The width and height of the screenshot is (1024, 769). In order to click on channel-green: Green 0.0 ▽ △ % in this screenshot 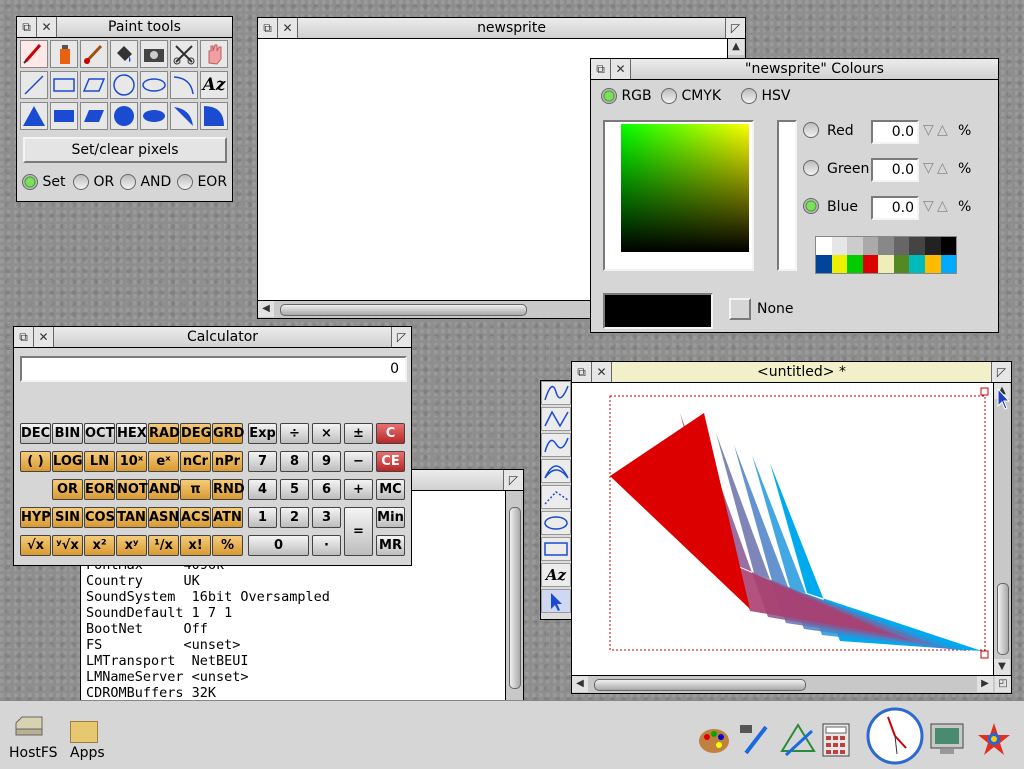, I will do `click(898, 172)`.